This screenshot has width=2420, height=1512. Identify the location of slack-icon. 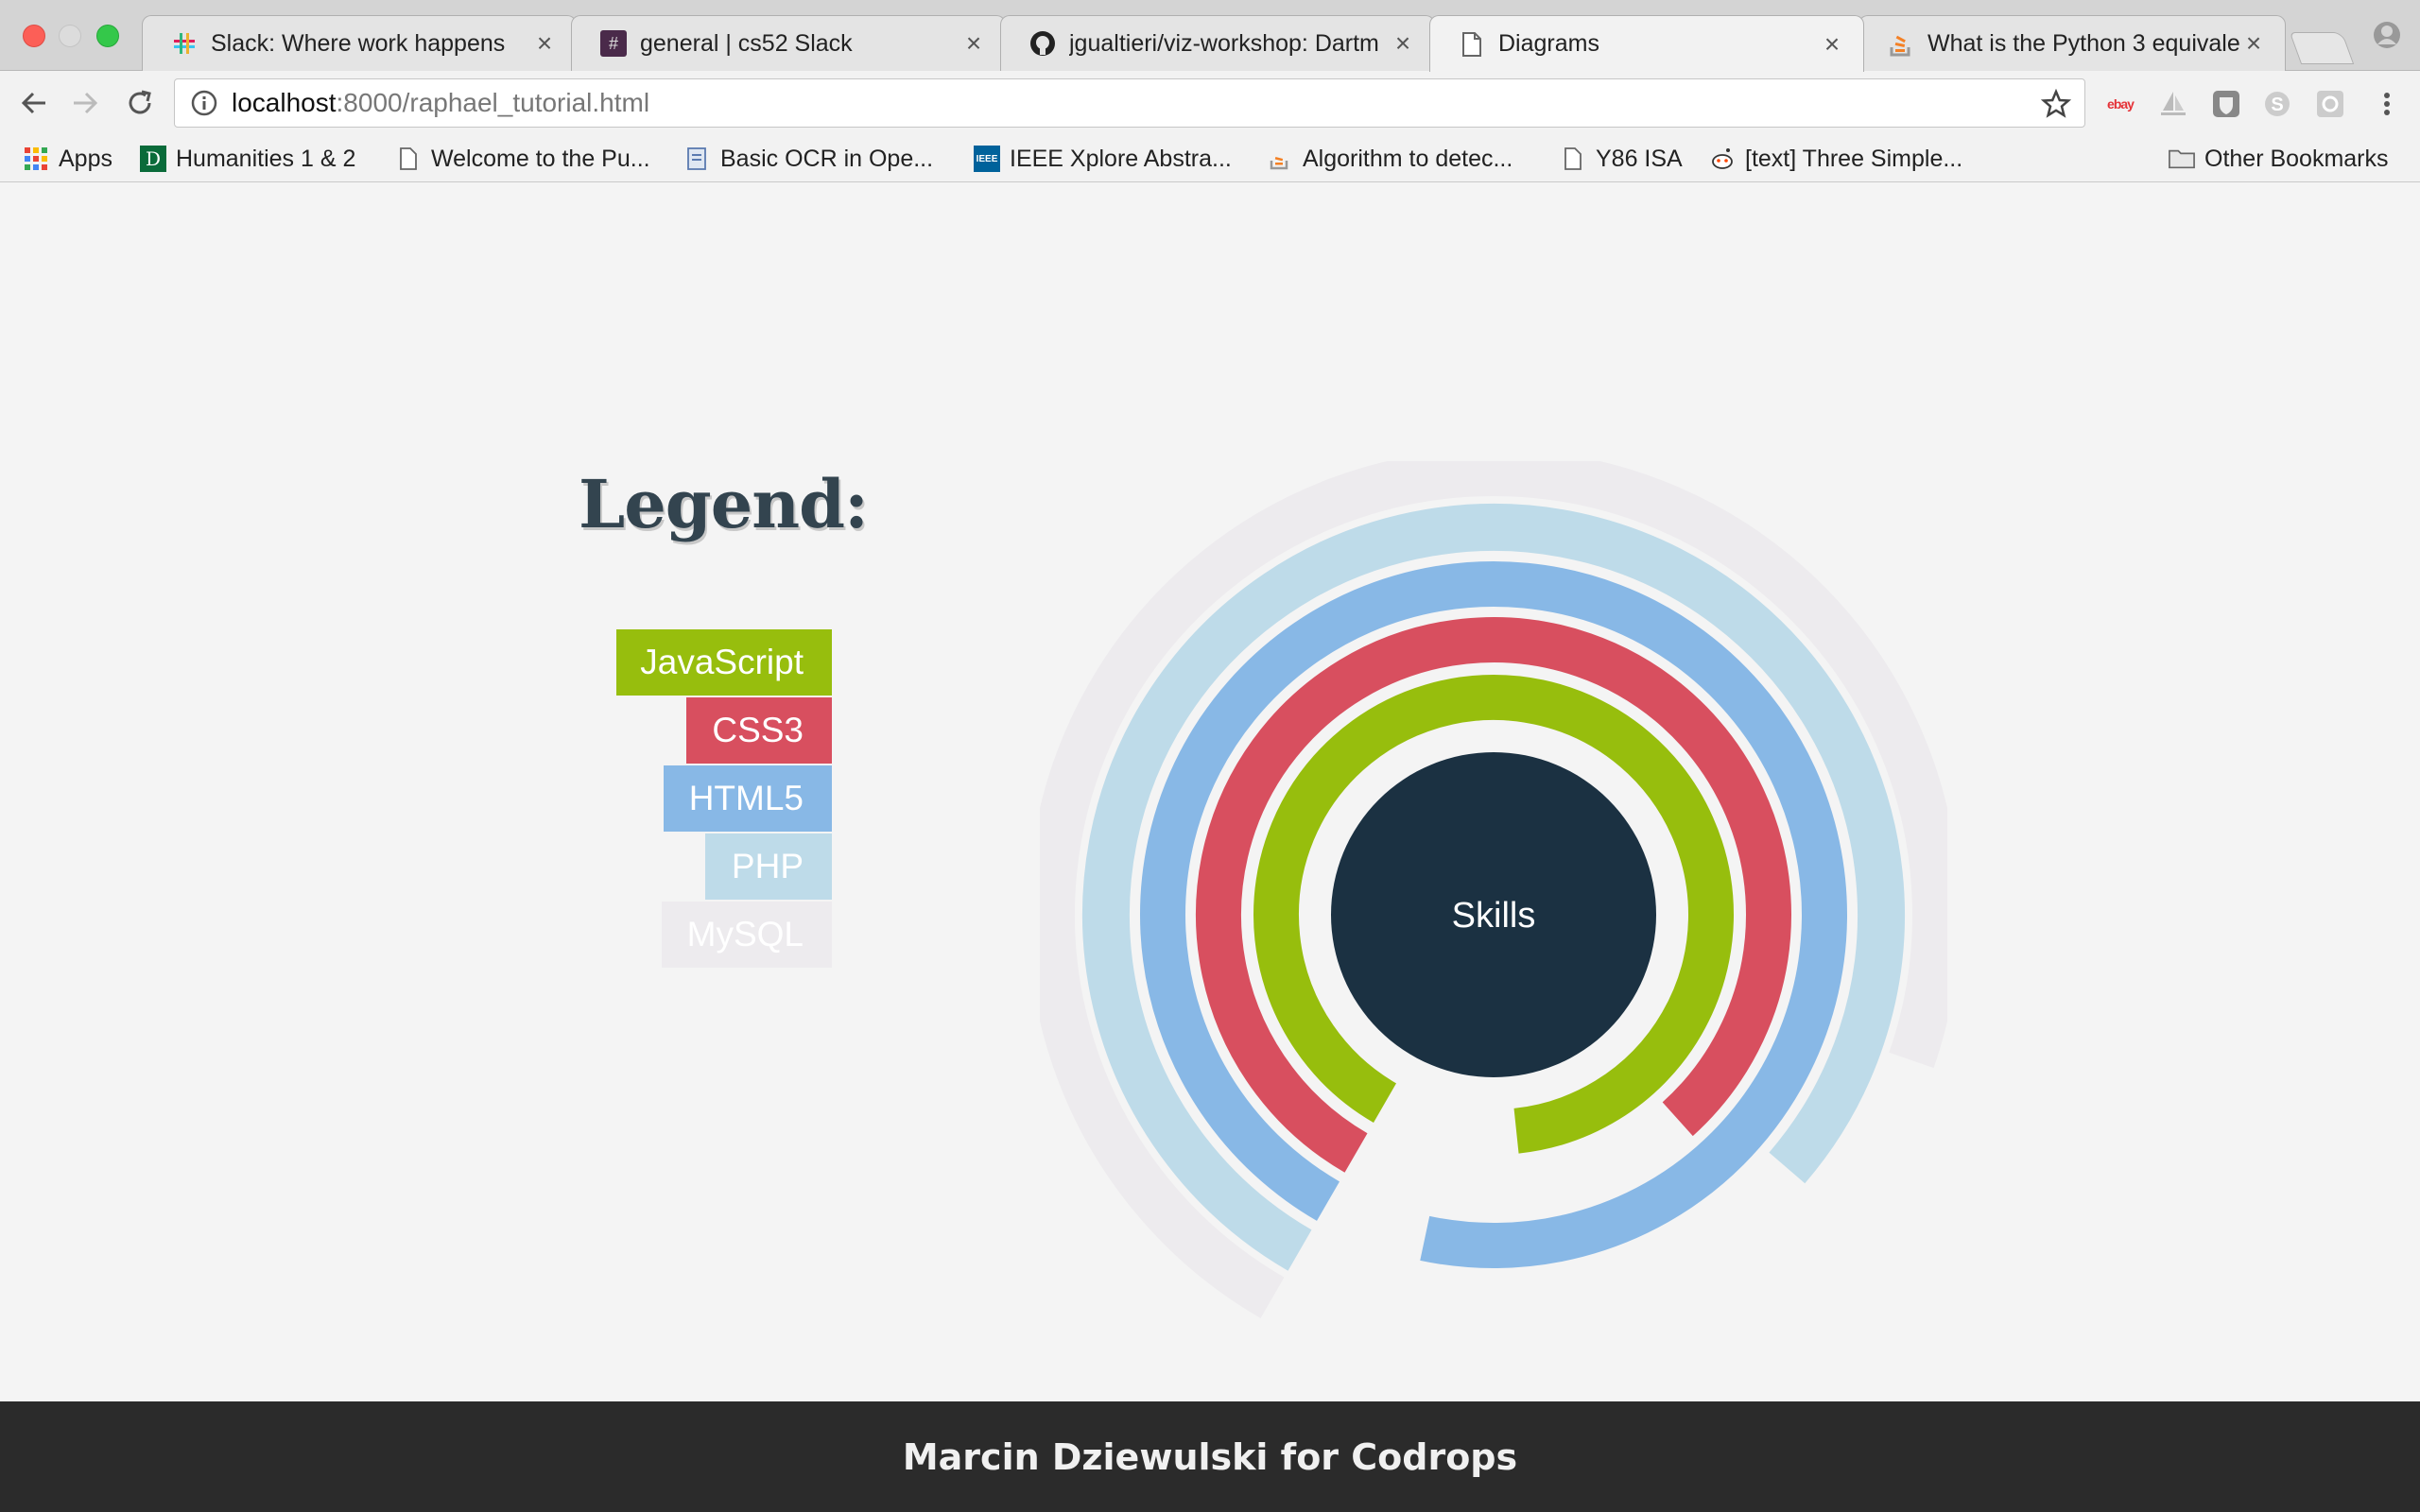
(185, 43).